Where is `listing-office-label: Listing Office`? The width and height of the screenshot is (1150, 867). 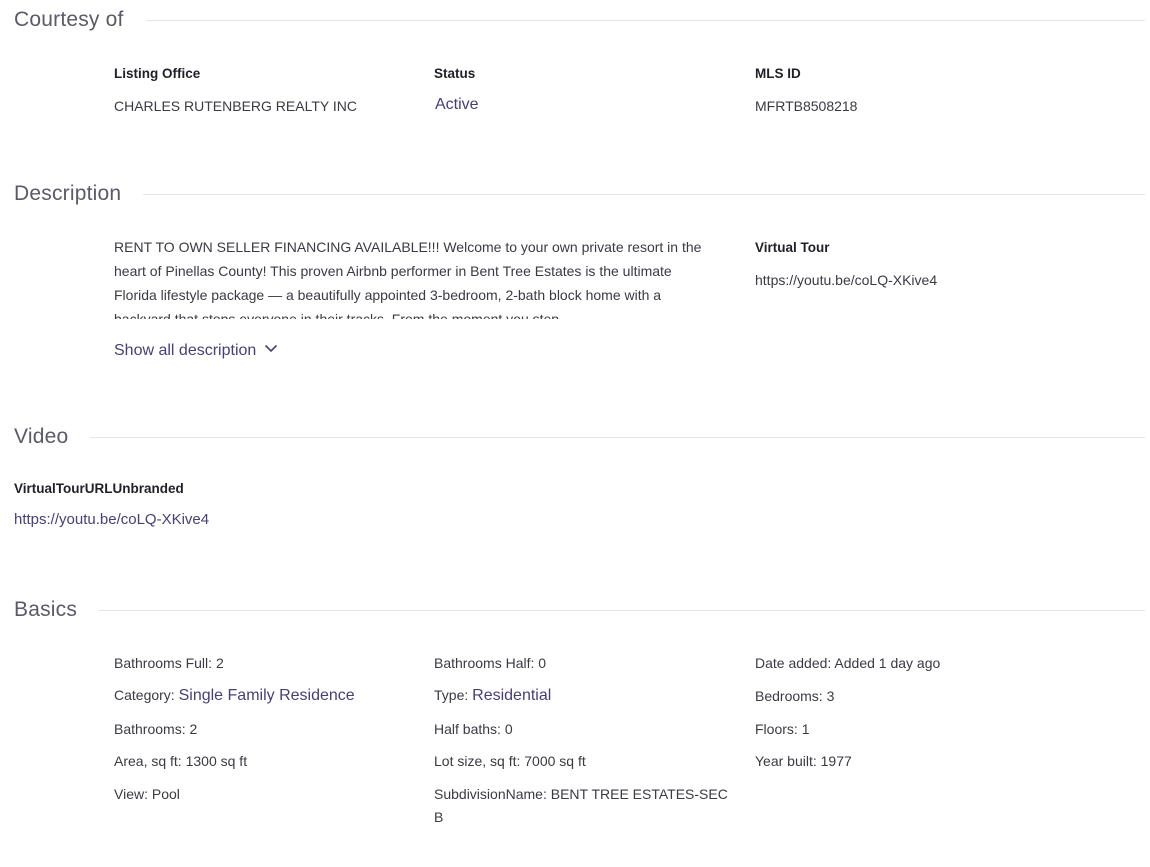
listing-office-label: Listing Office is located at coordinates (157, 73).